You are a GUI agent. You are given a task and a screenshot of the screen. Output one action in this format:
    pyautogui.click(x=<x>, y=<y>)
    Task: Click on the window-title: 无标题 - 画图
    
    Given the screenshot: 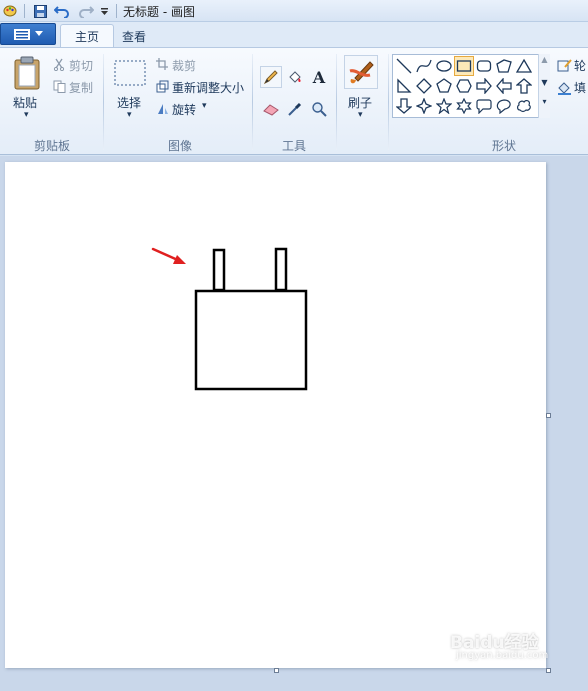 What is the action you would take?
    pyautogui.click(x=159, y=12)
    